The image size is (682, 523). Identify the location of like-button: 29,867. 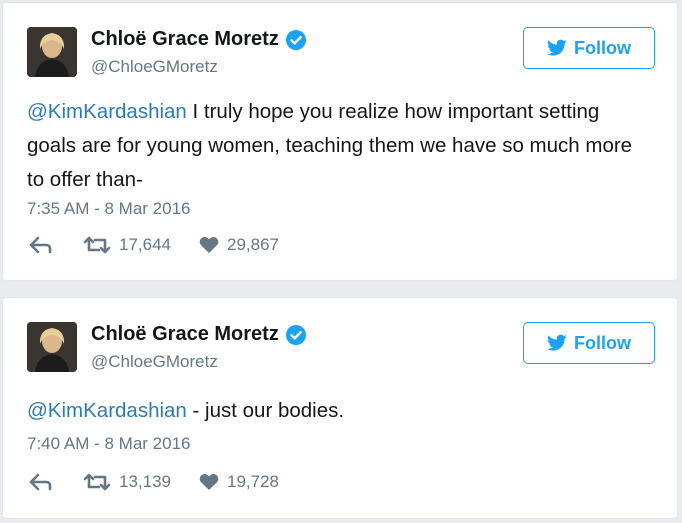
(239, 245).